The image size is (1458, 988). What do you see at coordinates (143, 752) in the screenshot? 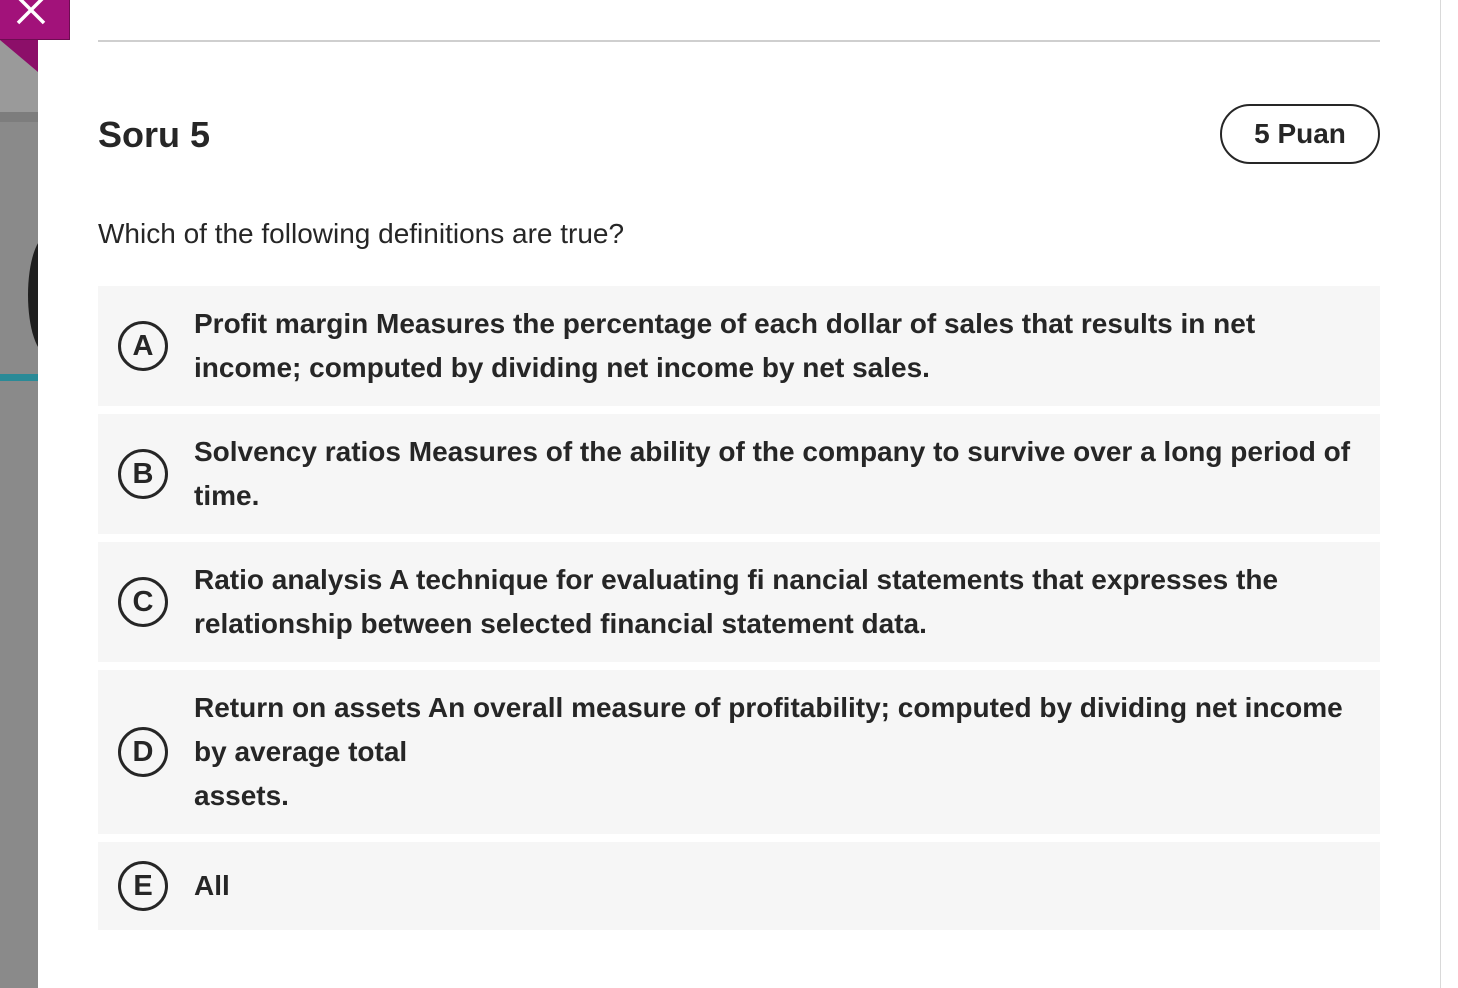
I see `option-letter-d: D` at bounding box center [143, 752].